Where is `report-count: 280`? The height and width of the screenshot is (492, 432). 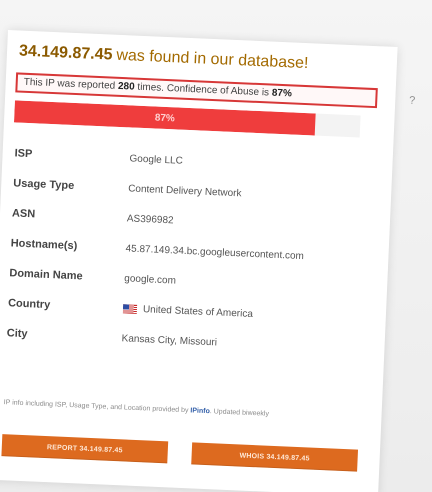 report-count: 280 is located at coordinates (126, 86).